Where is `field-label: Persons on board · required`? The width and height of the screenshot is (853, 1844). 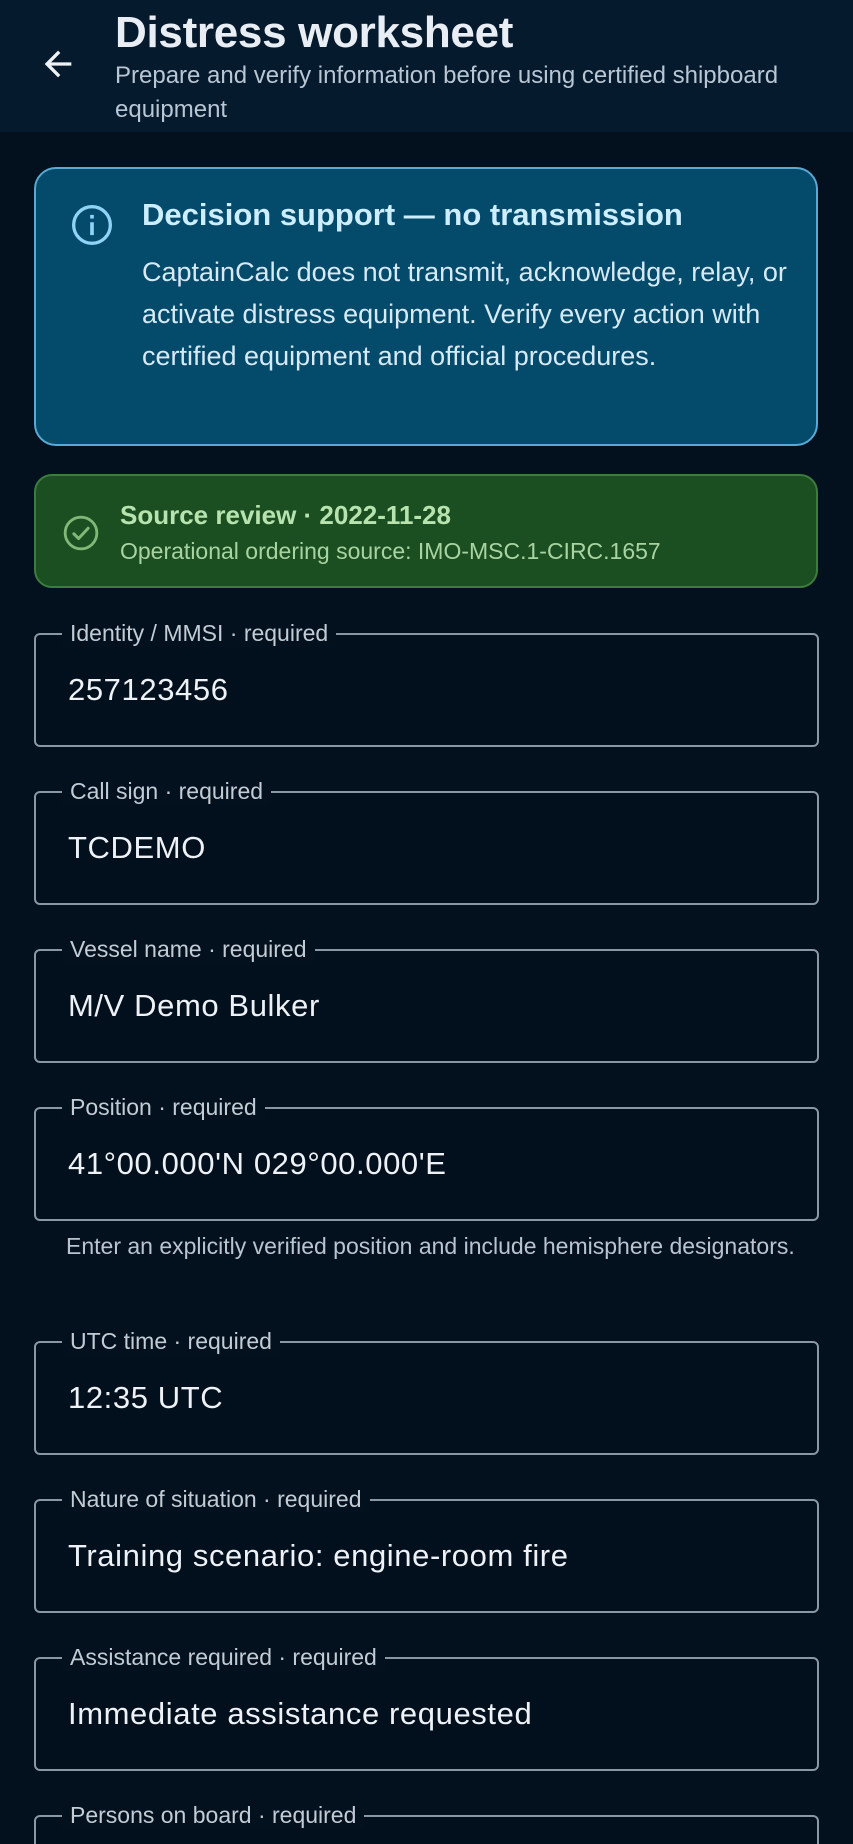
field-label: Persons on board · required is located at coordinates (213, 1815).